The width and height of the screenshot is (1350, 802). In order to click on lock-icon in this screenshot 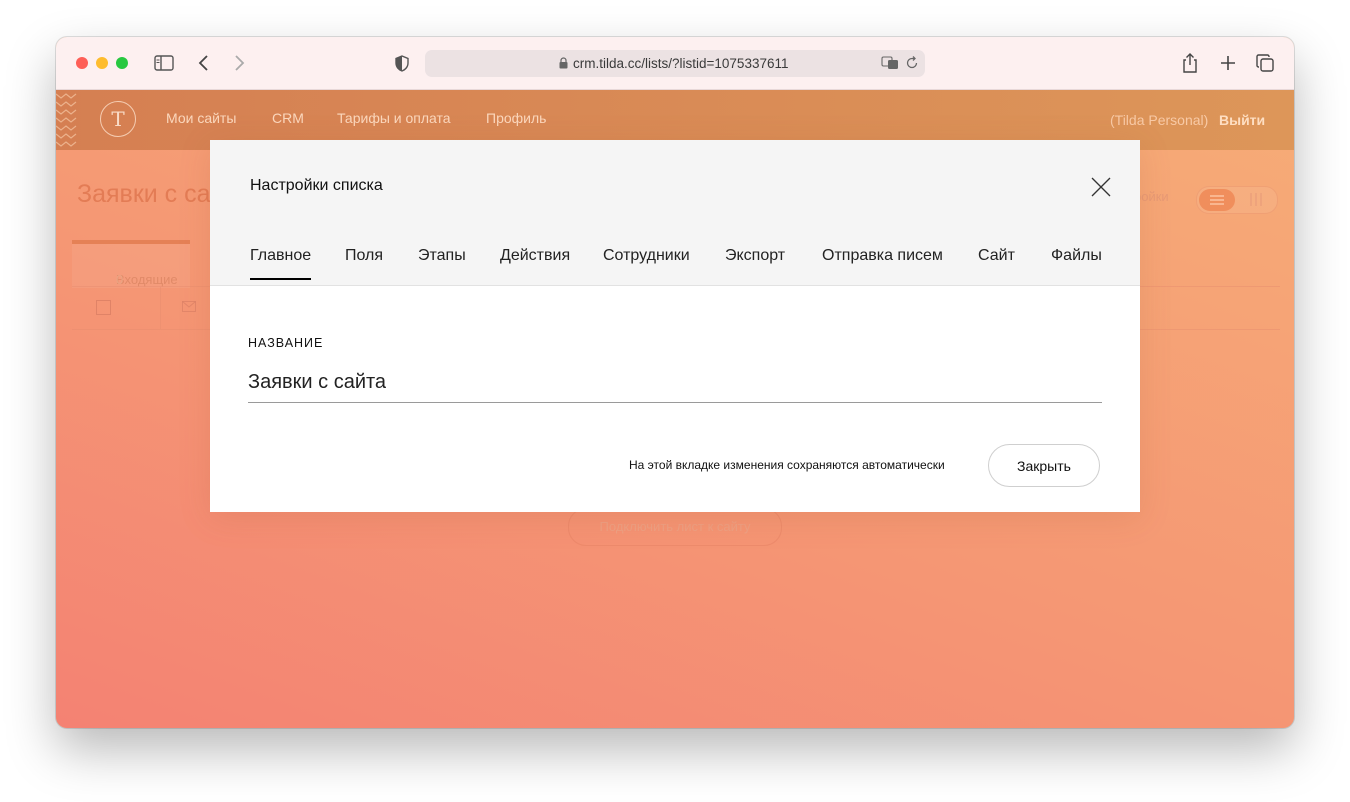, I will do `click(563, 63)`.